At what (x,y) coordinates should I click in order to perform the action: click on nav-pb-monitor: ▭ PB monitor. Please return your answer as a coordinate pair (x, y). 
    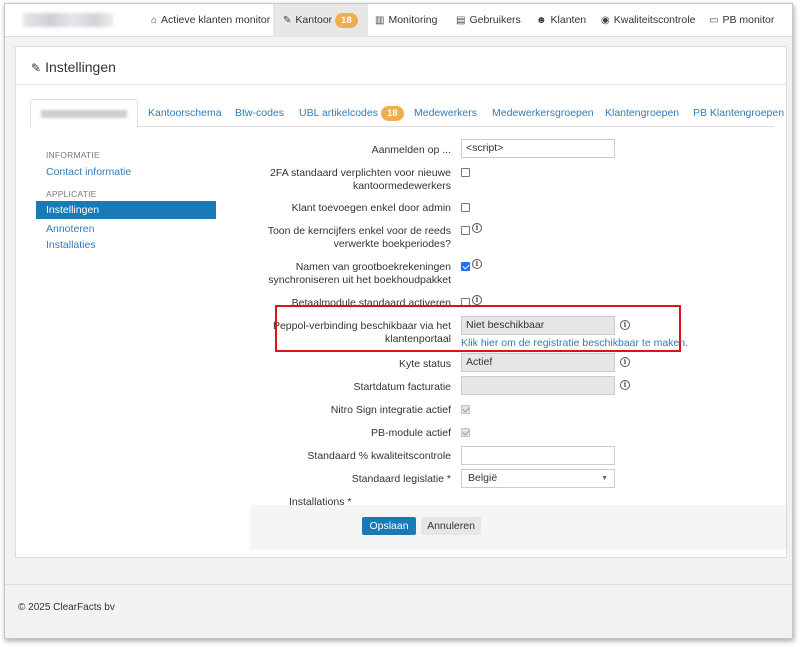
    Looking at the image, I should click on (741, 20).